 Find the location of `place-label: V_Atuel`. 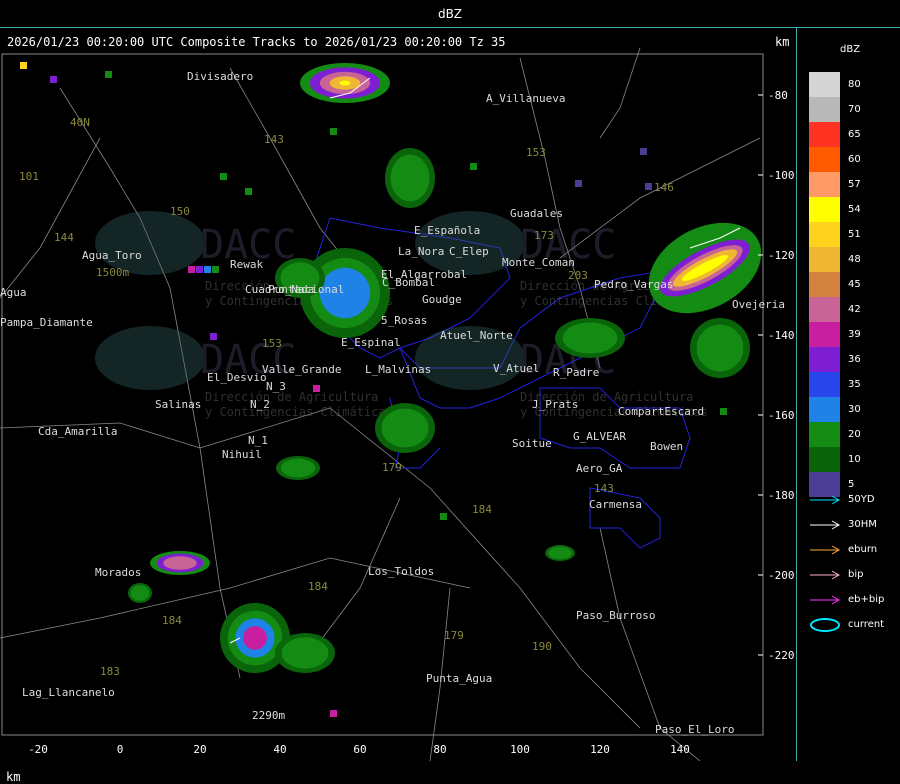

place-label: V_Atuel is located at coordinates (516, 368).